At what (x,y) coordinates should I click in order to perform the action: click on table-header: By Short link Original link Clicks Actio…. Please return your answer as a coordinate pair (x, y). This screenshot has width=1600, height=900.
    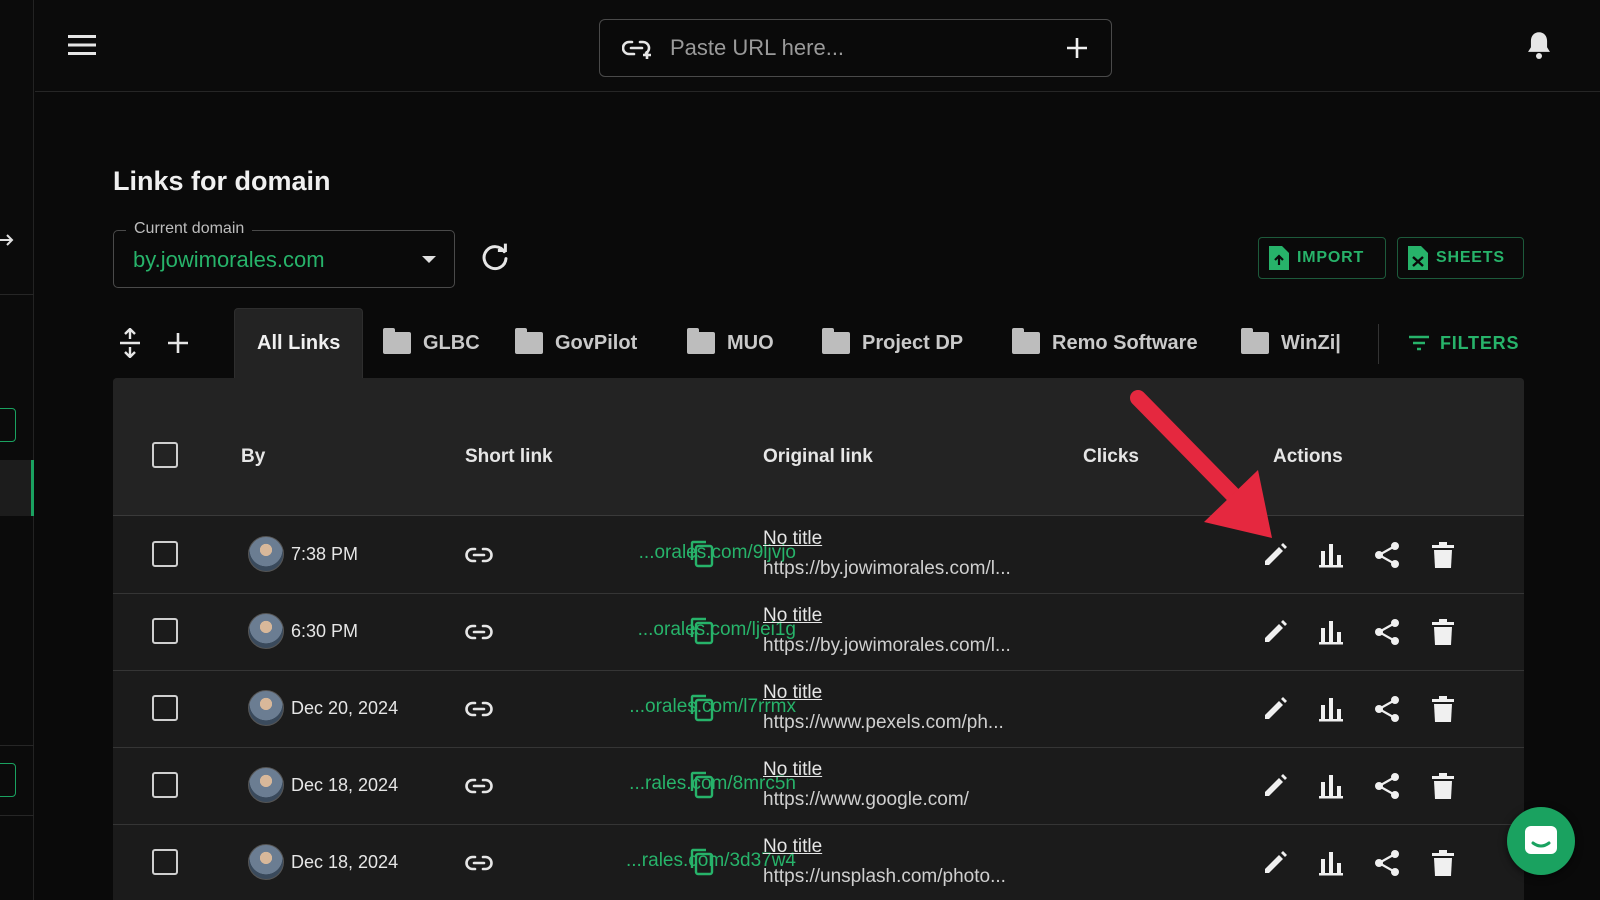
    Looking at the image, I should click on (818, 447).